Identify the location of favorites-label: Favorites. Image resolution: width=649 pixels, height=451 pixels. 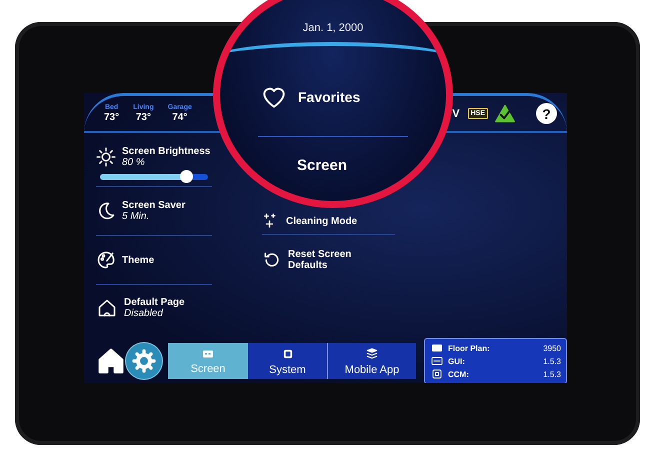
(329, 97).